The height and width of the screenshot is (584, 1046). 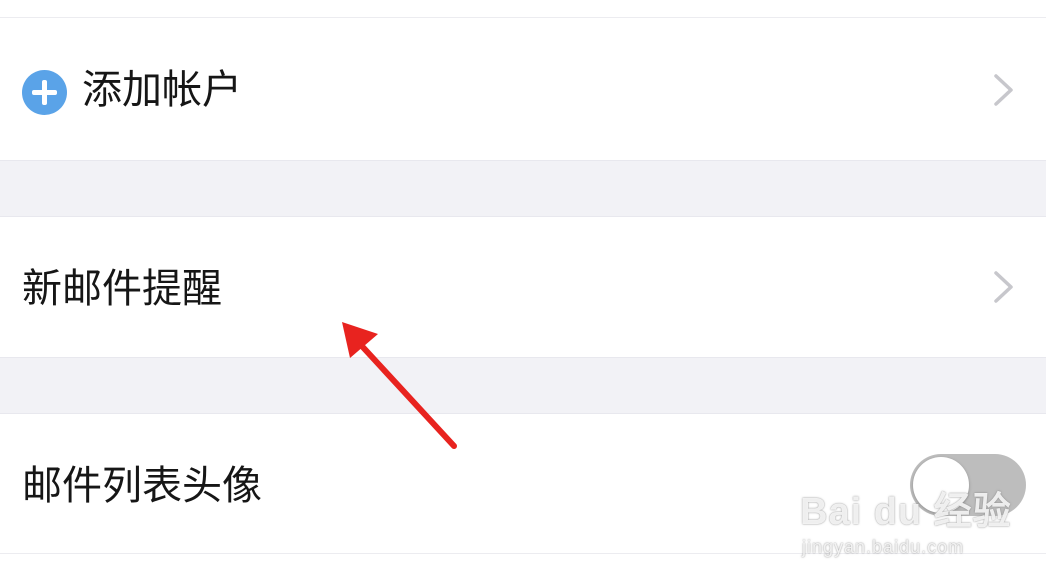 What do you see at coordinates (883, 547) in the screenshot?
I see `watermark-url: jingyan.baidu.com` at bounding box center [883, 547].